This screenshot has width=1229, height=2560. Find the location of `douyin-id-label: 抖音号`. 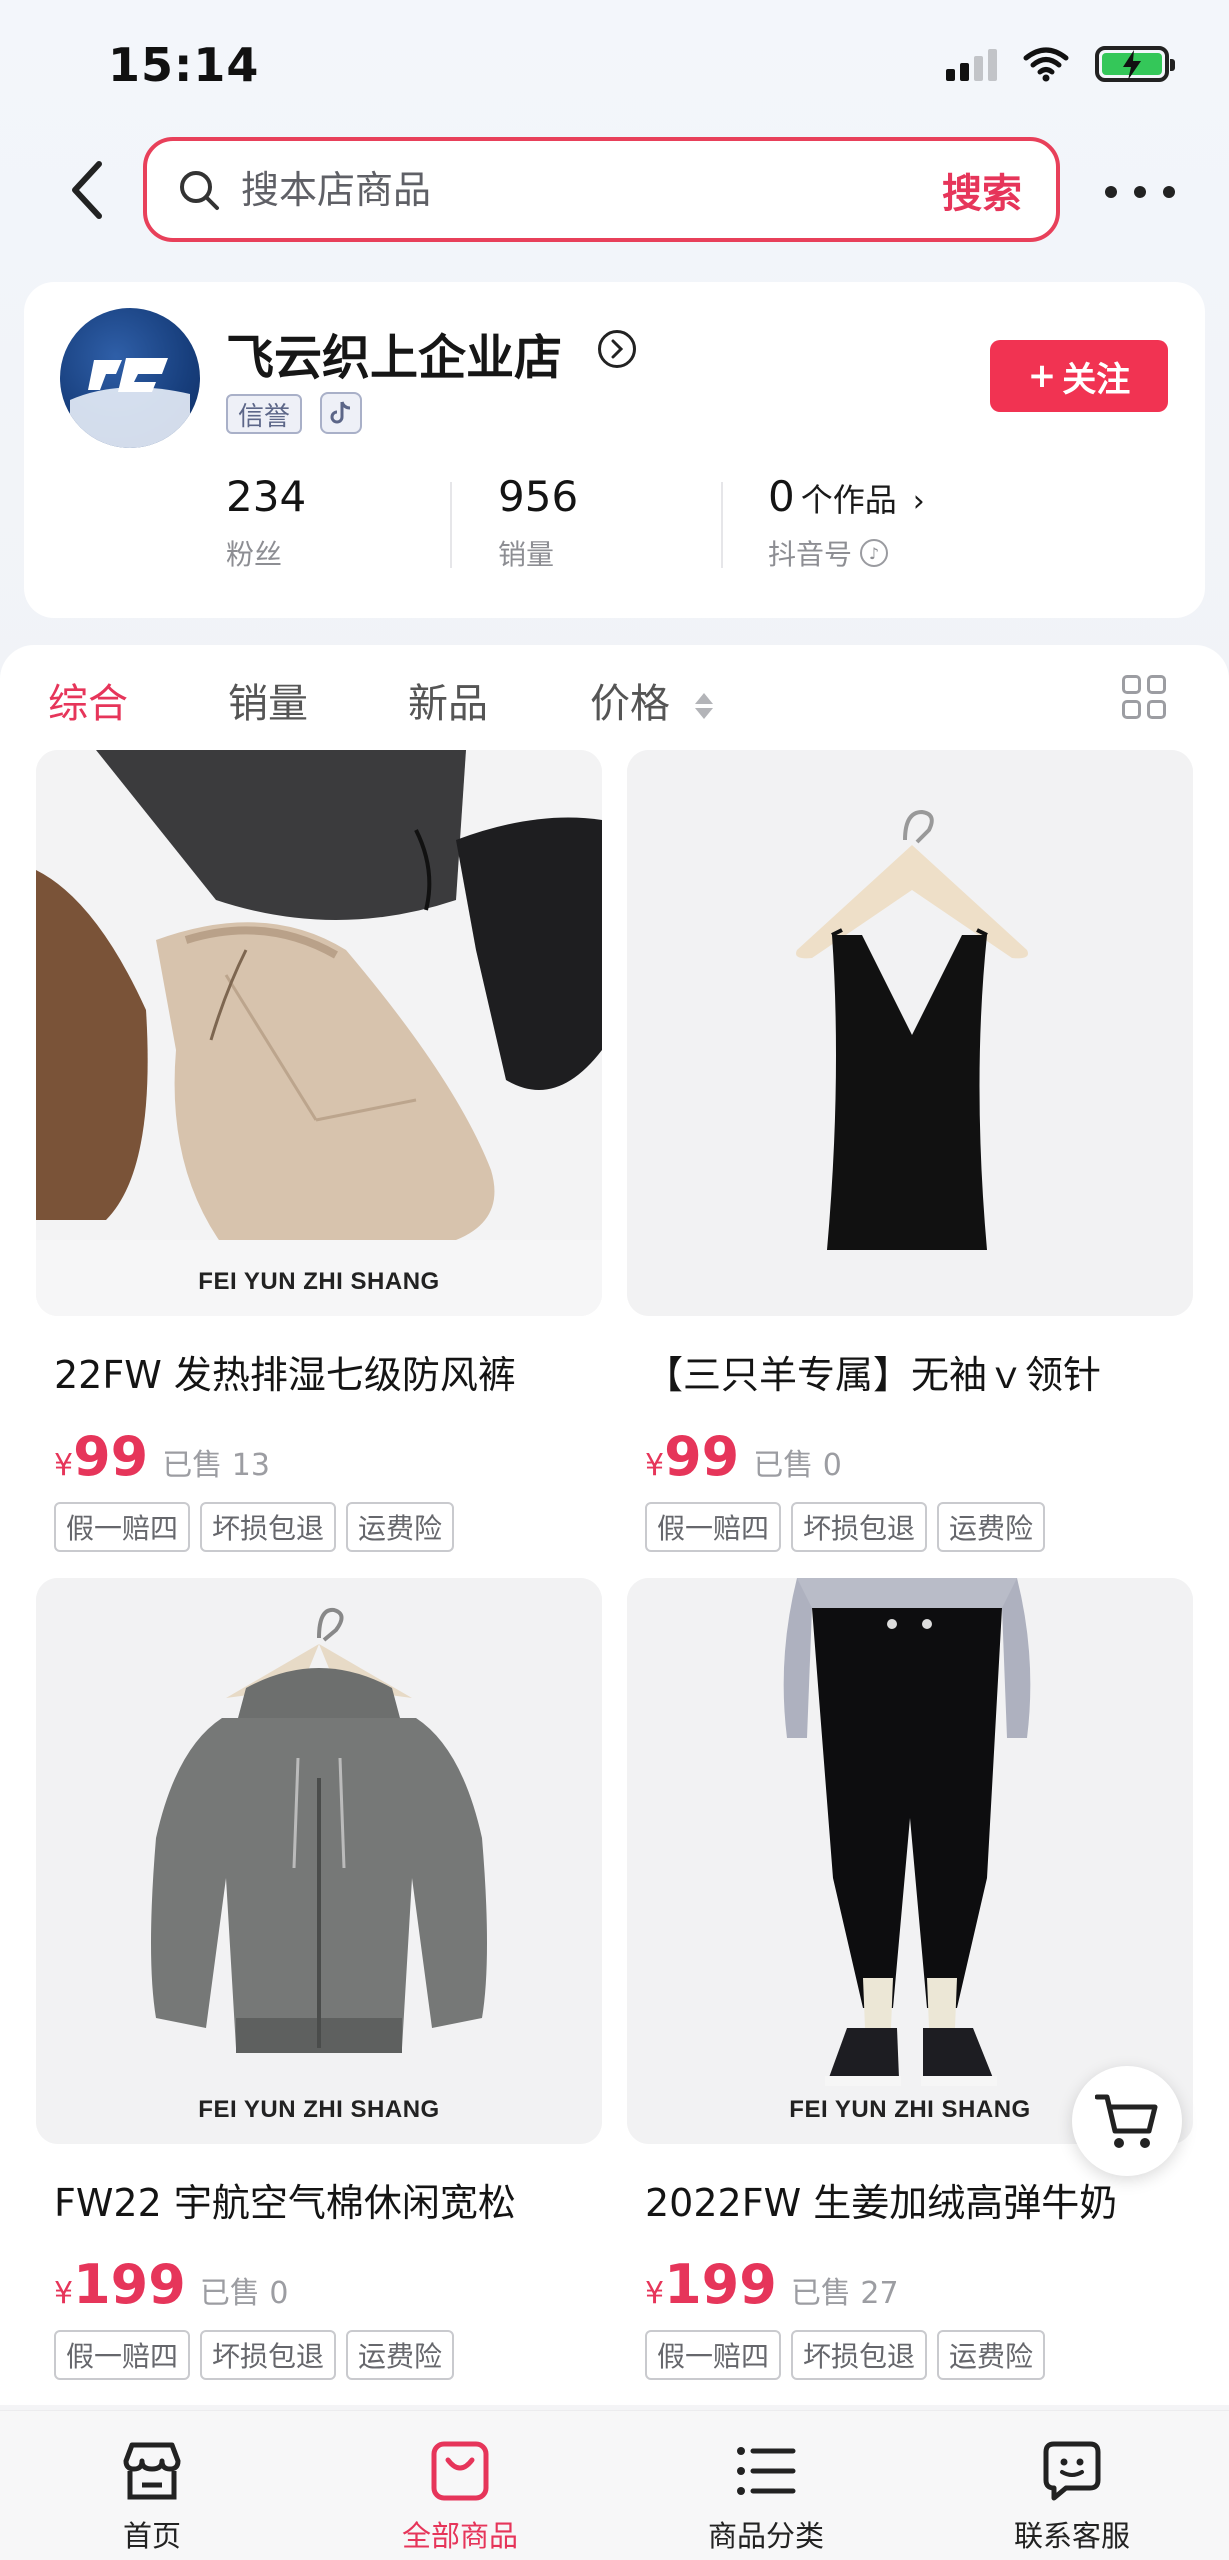

douyin-id-label: 抖音号 is located at coordinates (810, 554).